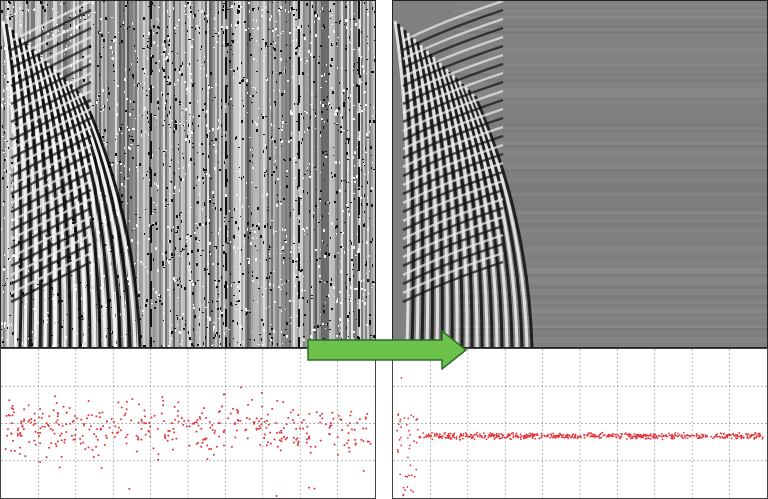  I want to click on scatter-chart-before, so click(188, 423).